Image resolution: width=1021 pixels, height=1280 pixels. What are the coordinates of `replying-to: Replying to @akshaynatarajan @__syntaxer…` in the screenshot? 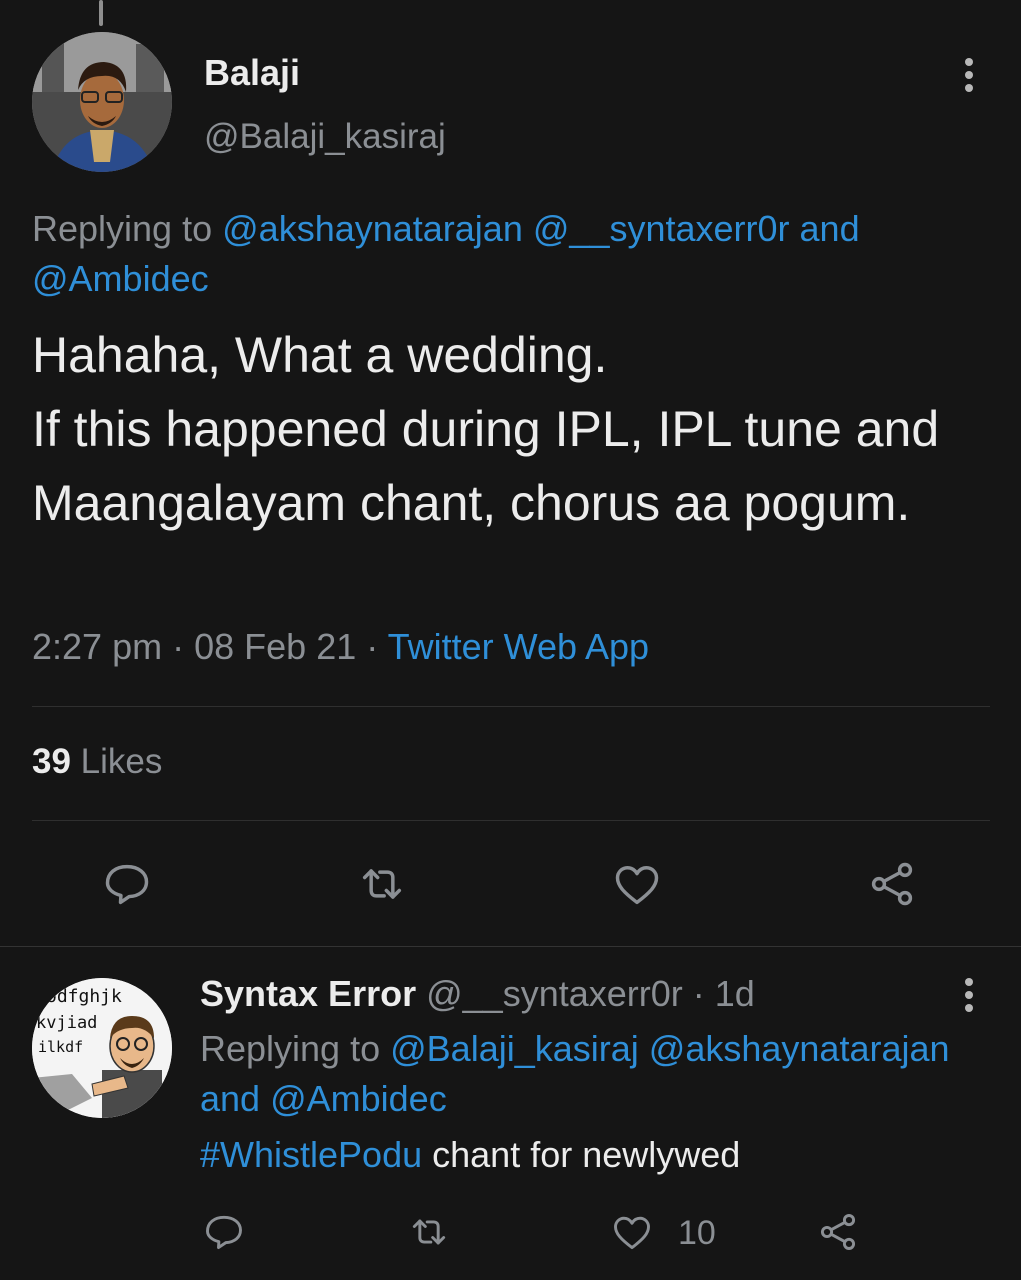 It's located at (512, 254).